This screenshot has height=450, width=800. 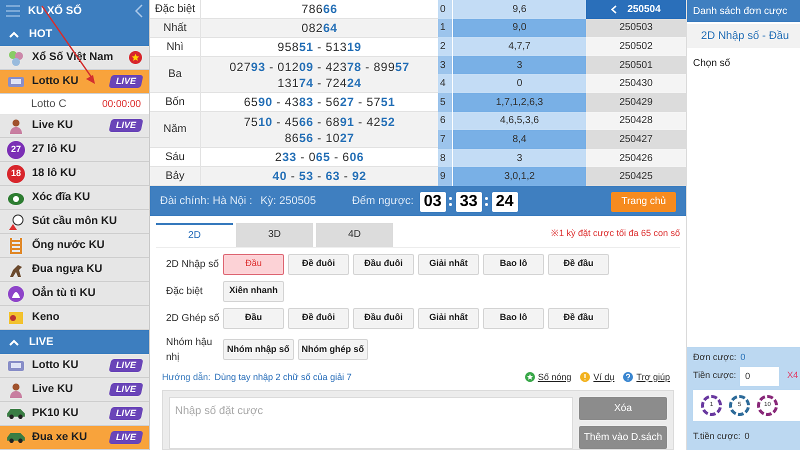 I want to click on section-header: HOT, so click(x=74, y=34).